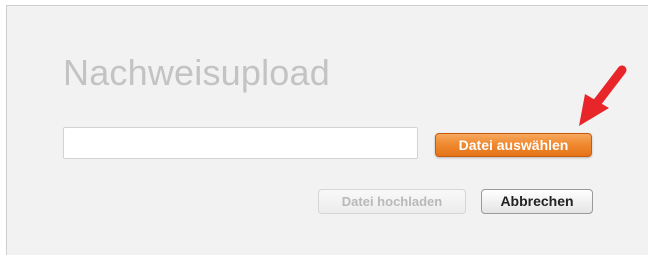 The height and width of the screenshot is (255, 648). I want to click on cancel-button: Abbrechen, so click(537, 201).